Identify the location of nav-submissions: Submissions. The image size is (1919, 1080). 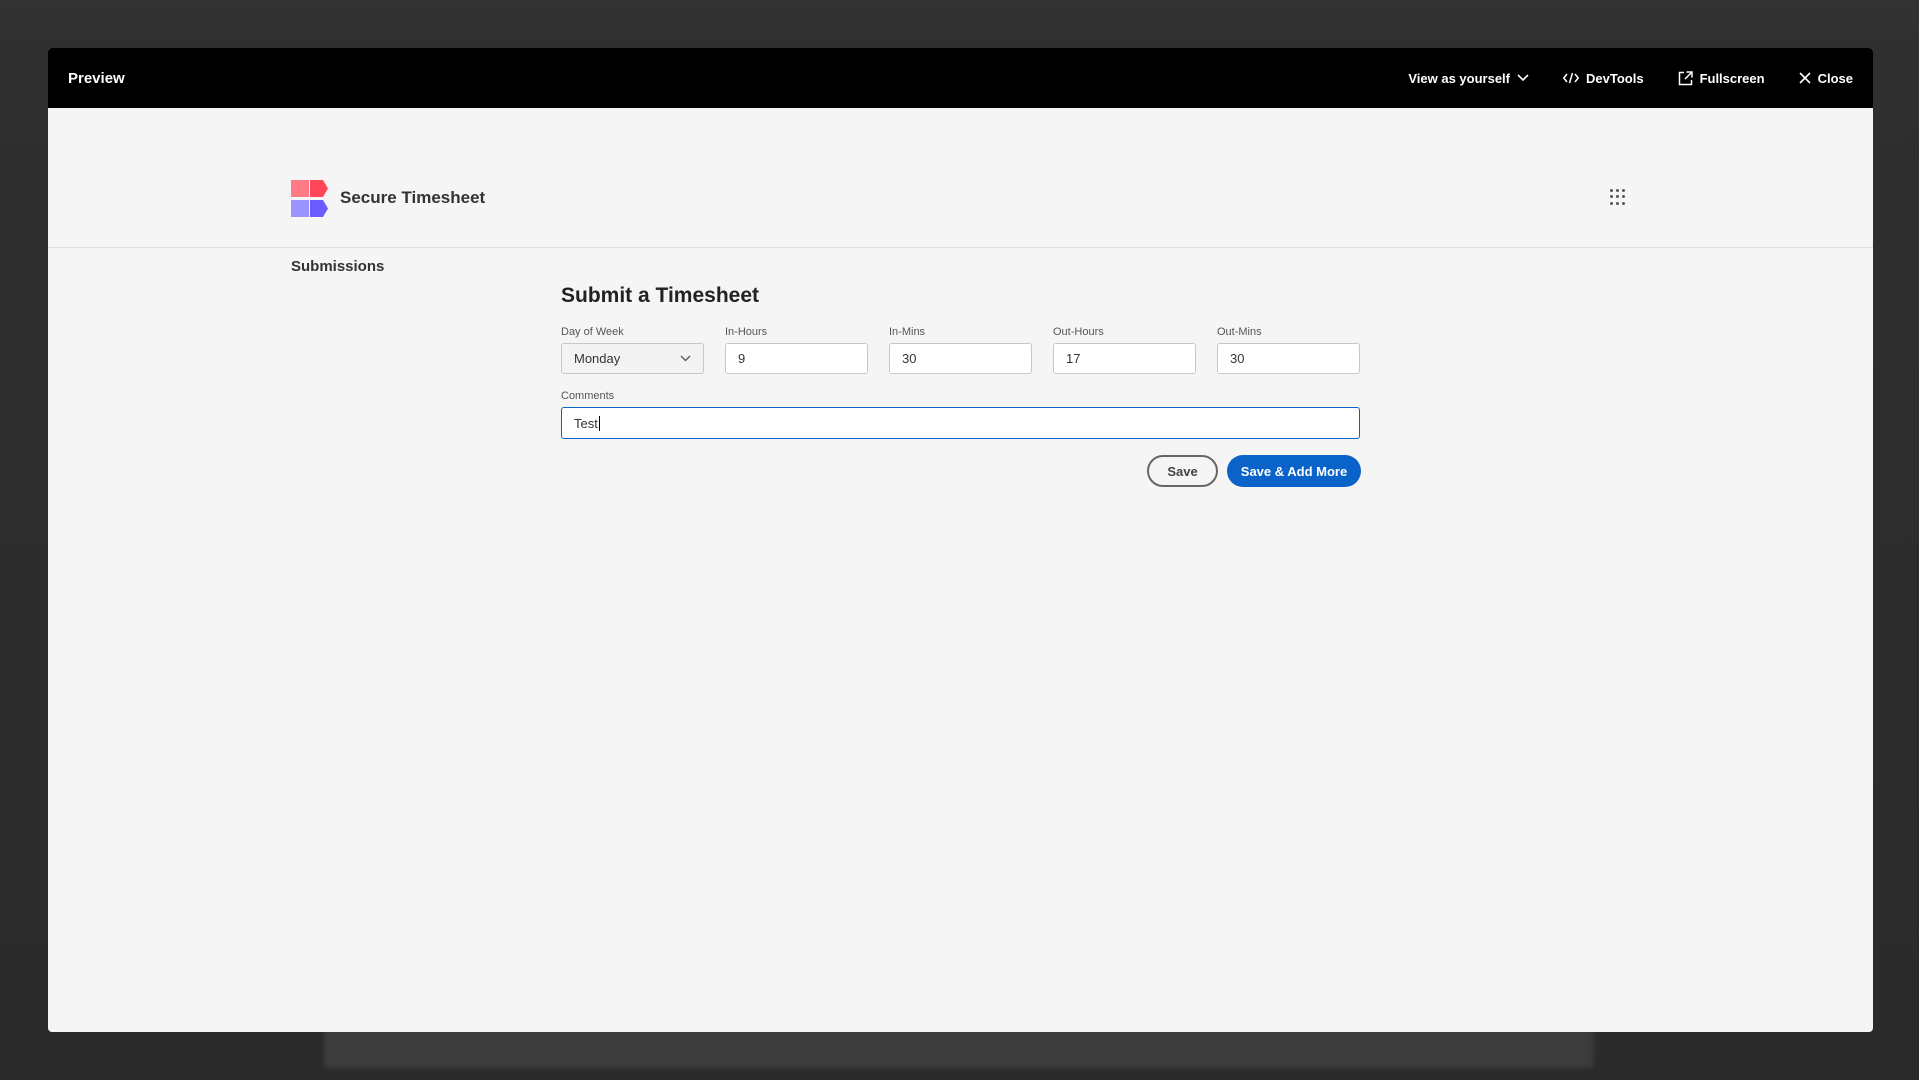
(337, 266).